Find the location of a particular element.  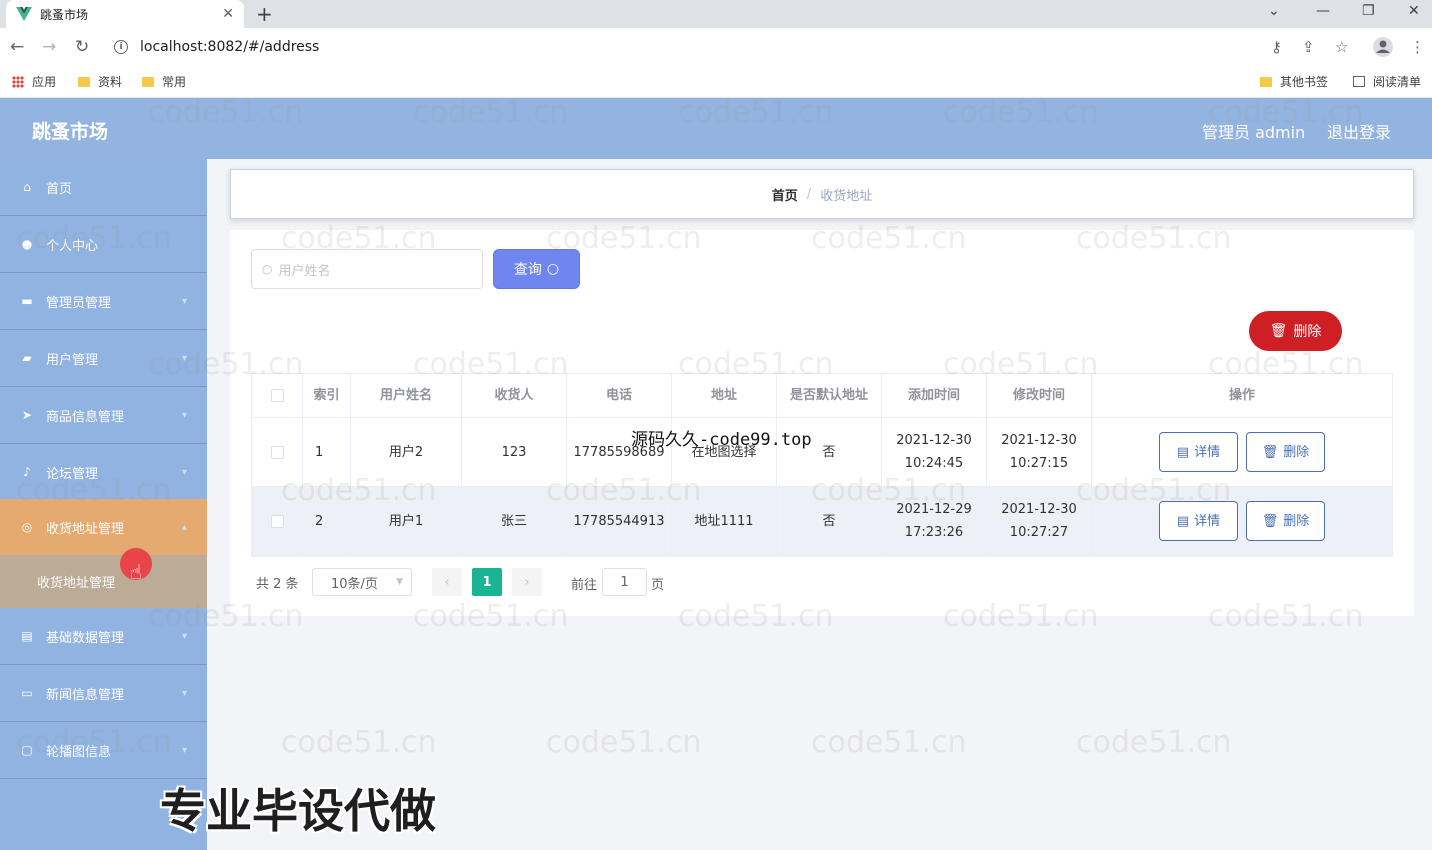

reload-icon: ↻ is located at coordinates (82, 47).